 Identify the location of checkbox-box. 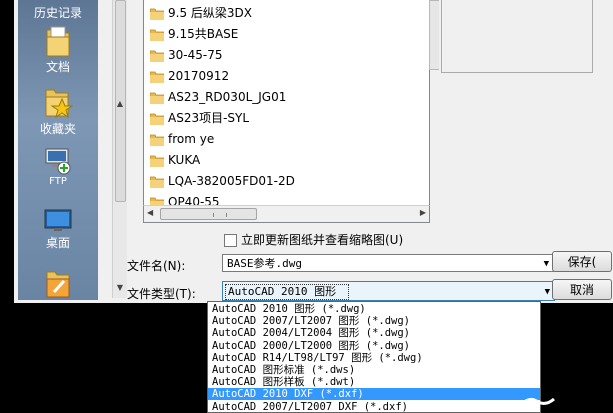
(230, 240).